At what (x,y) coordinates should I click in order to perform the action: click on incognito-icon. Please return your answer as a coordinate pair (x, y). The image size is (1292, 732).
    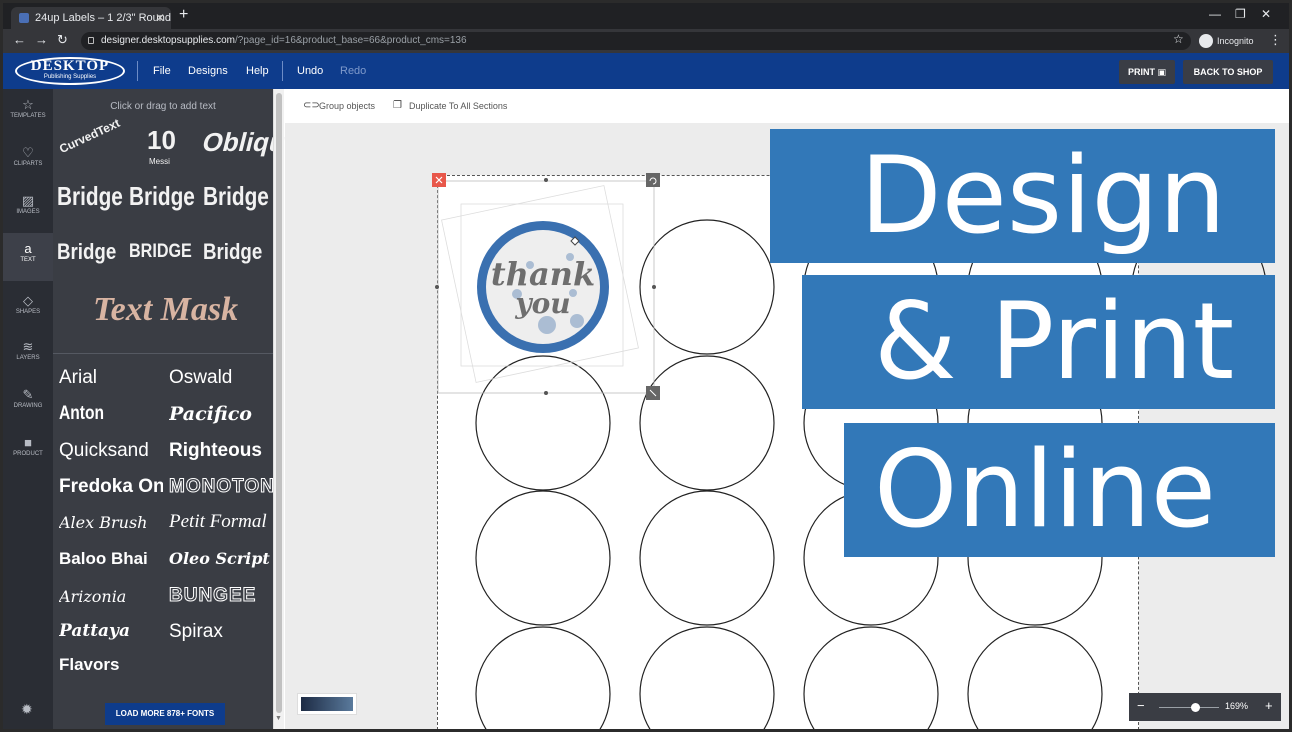
    Looking at the image, I should click on (1206, 41).